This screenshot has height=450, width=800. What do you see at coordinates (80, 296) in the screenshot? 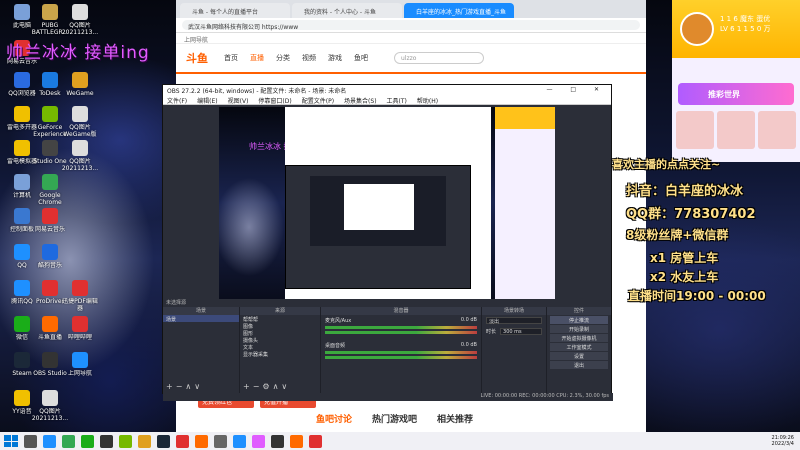
I see `desktop-icon: 迅捷PDF编辑器` at bounding box center [80, 296].